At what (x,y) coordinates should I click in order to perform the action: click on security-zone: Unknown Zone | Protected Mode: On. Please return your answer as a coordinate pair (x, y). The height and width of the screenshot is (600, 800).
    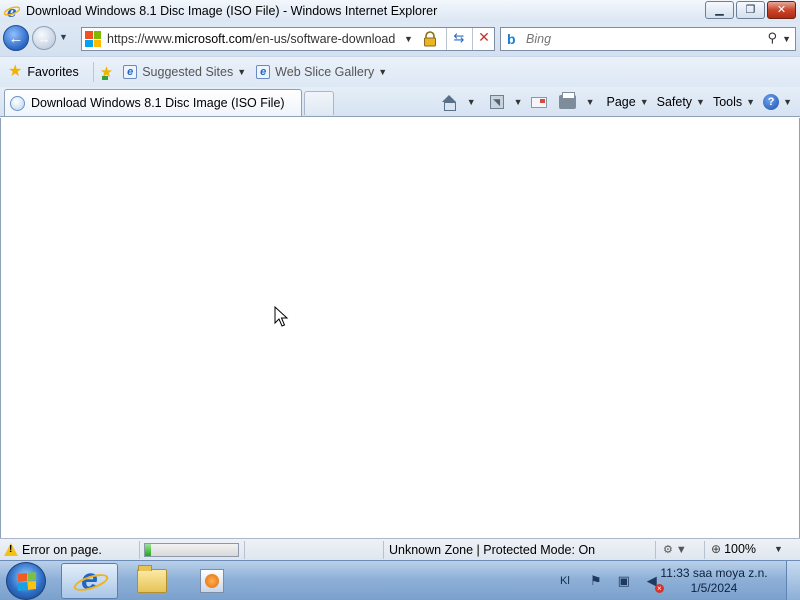
    Looking at the image, I should click on (492, 550).